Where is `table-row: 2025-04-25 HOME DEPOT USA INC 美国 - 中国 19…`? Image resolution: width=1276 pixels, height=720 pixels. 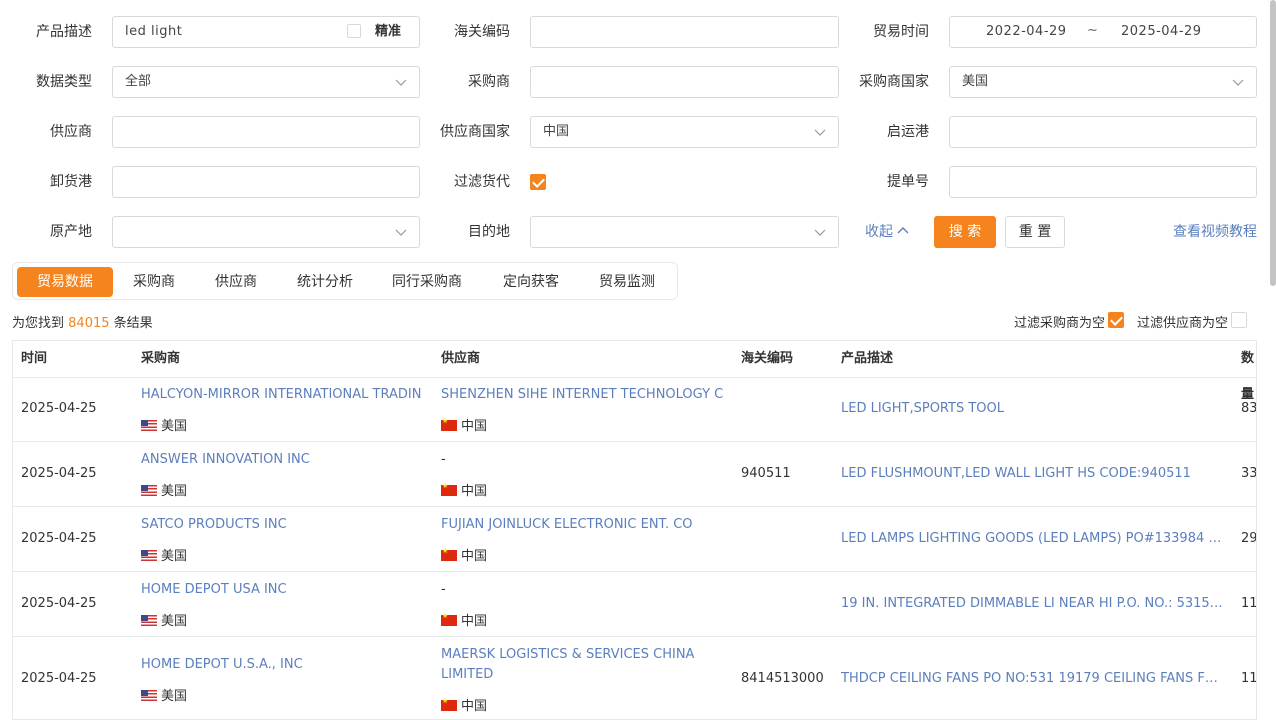
table-row: 2025-04-25 HOME DEPOT USA INC 美国 - 中国 19… is located at coordinates (634, 604).